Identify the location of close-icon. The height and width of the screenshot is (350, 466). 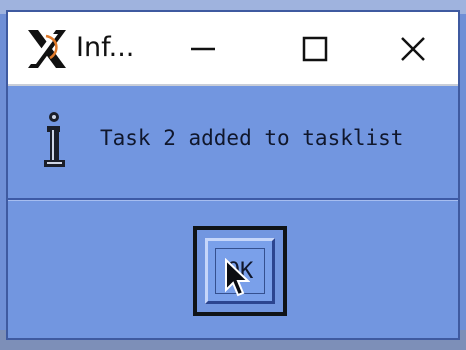
(413, 49).